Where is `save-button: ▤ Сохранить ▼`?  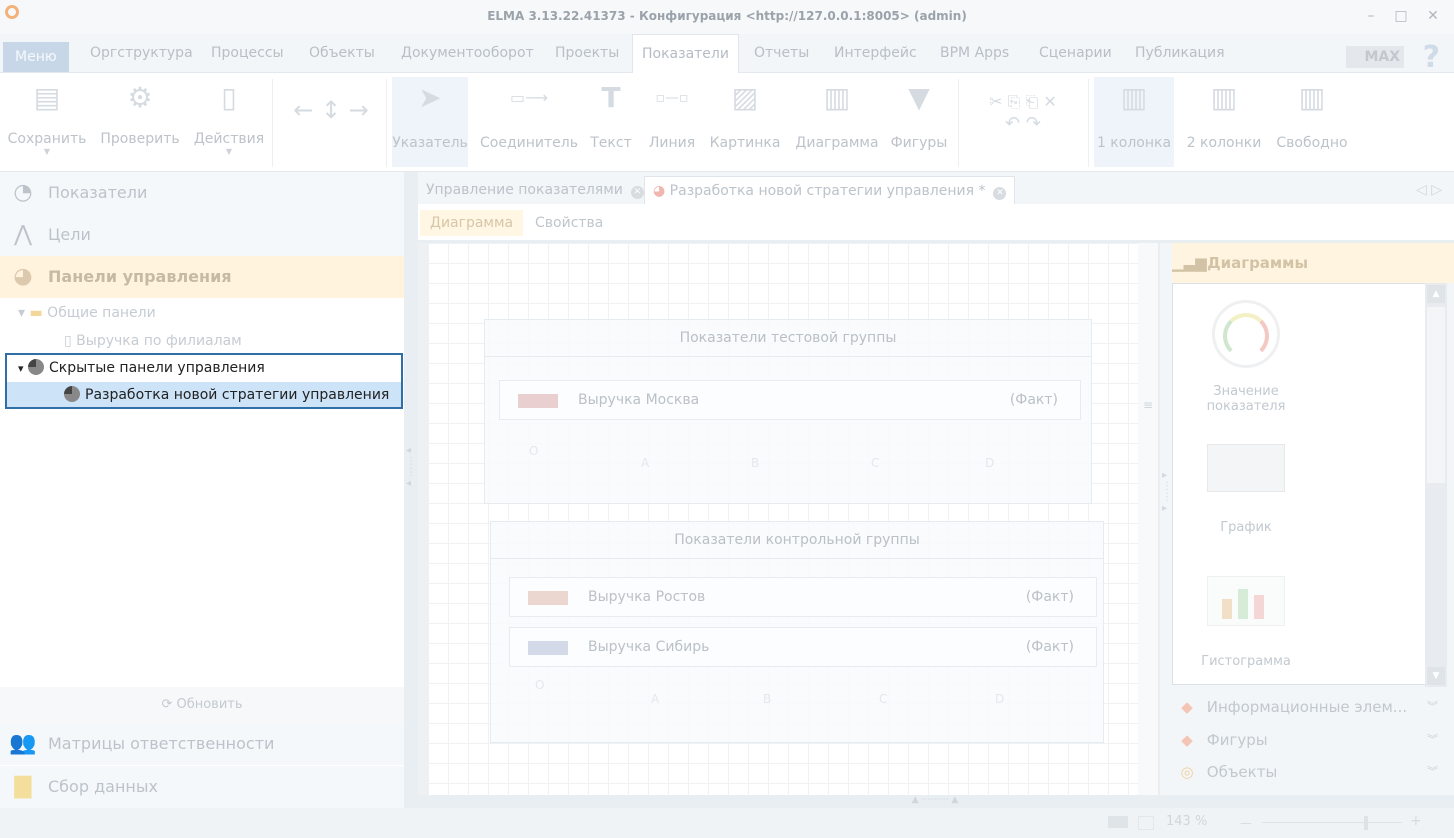 save-button: ▤ Сохранить ▼ is located at coordinates (47, 122).